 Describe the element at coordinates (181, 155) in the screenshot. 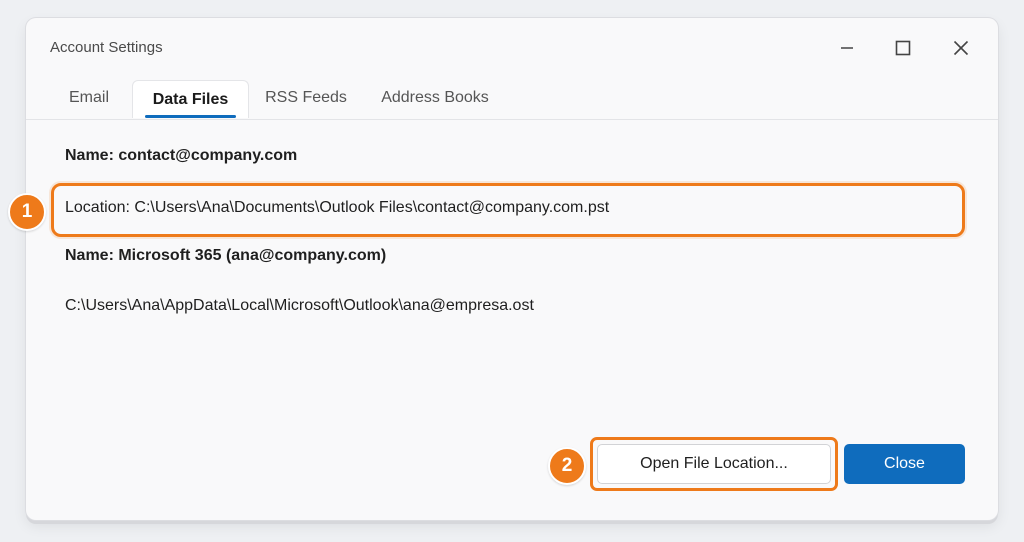

I see `data-file-name: Name: contact@company.com` at that location.